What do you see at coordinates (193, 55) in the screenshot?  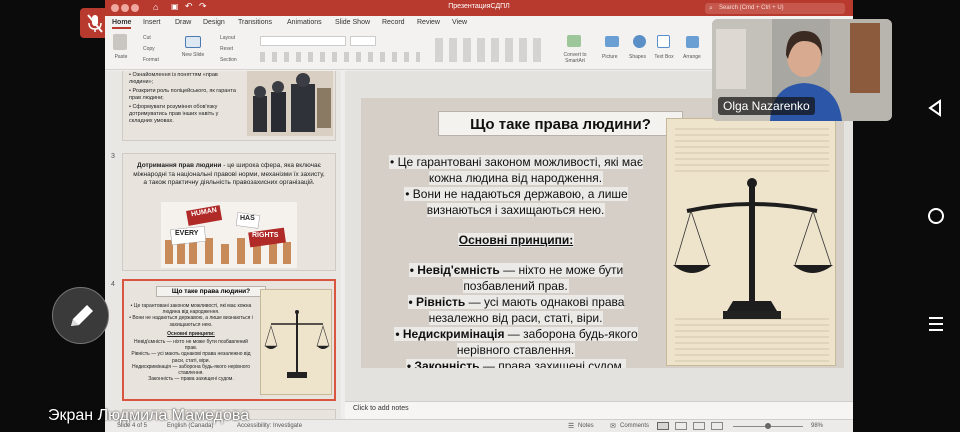 I see `new-slide-button: New Slide` at bounding box center [193, 55].